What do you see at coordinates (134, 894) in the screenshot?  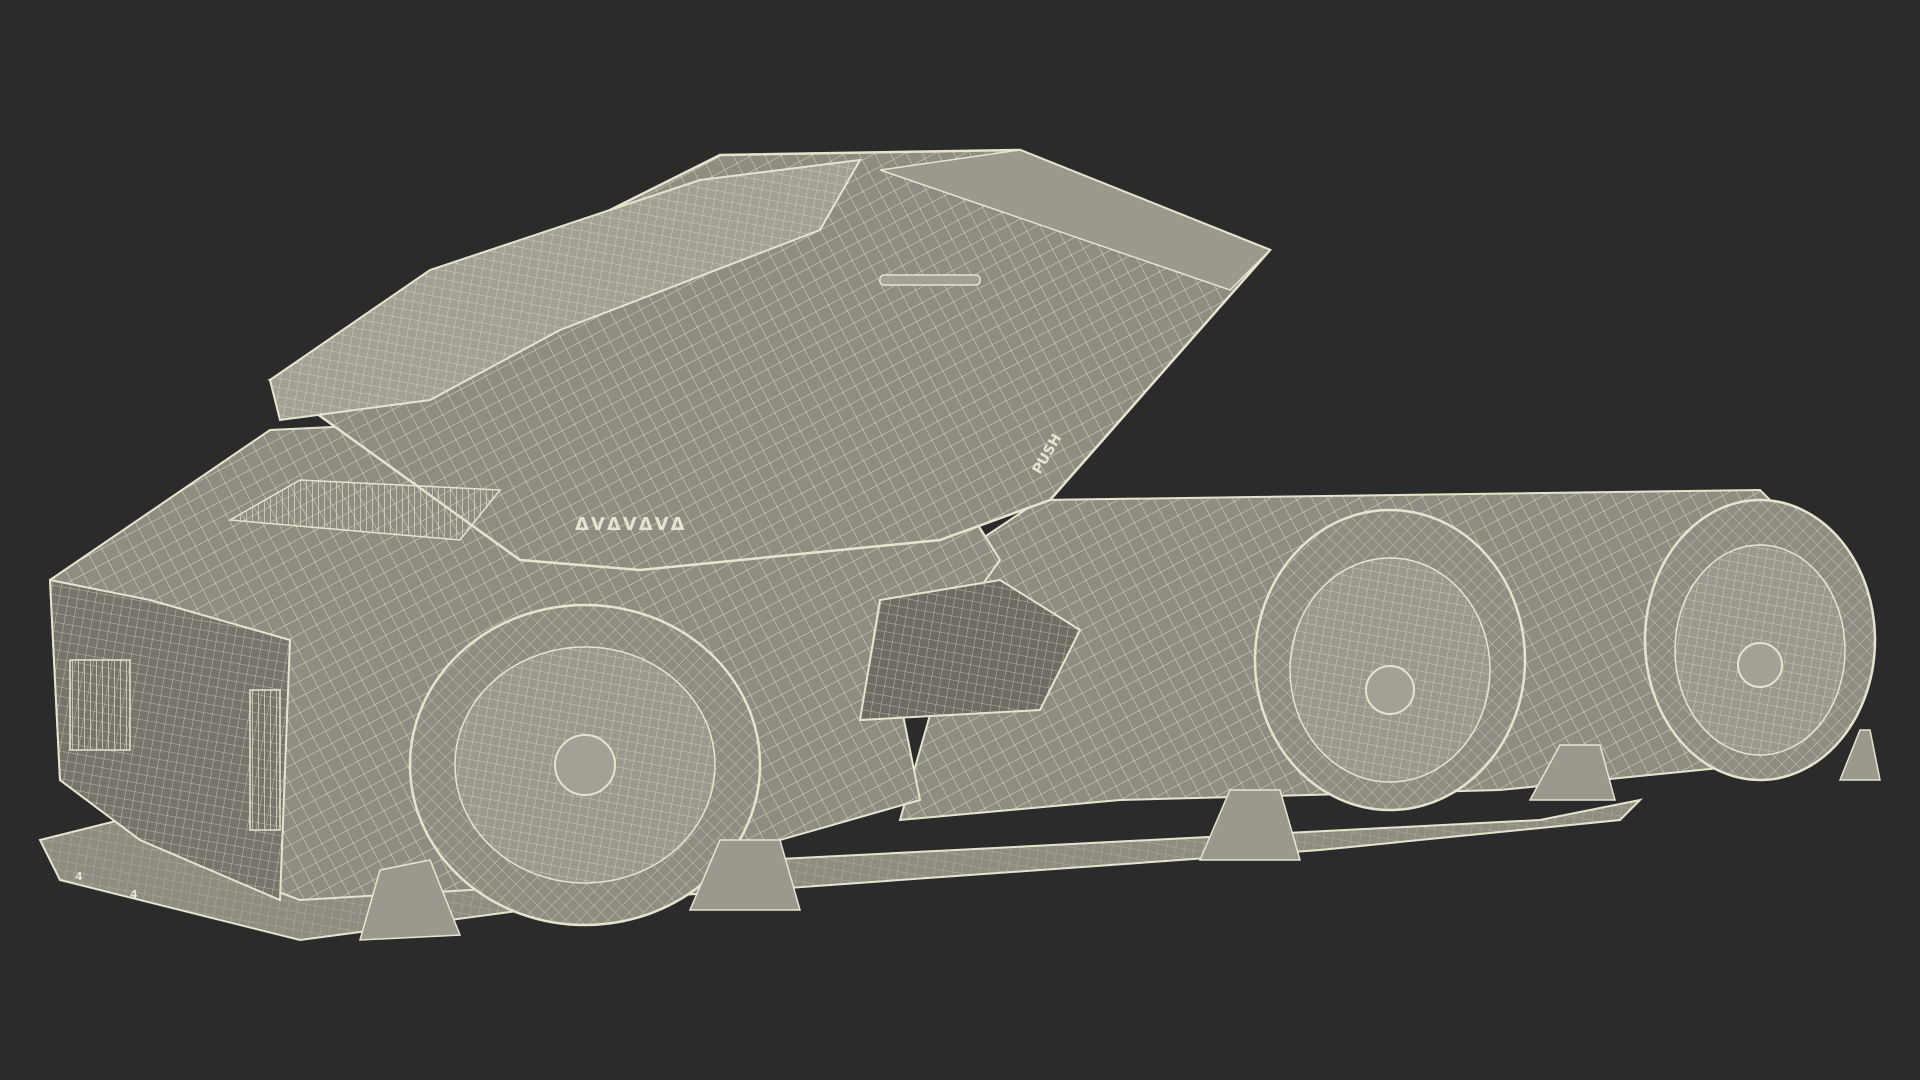 I see `marker-decal-b: 4` at bounding box center [134, 894].